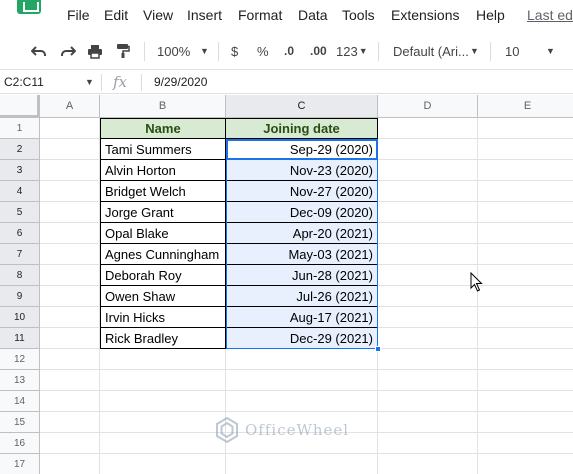  Describe the element at coordinates (227, 430) in the screenshot. I see `officewheel-logo-icon` at that location.